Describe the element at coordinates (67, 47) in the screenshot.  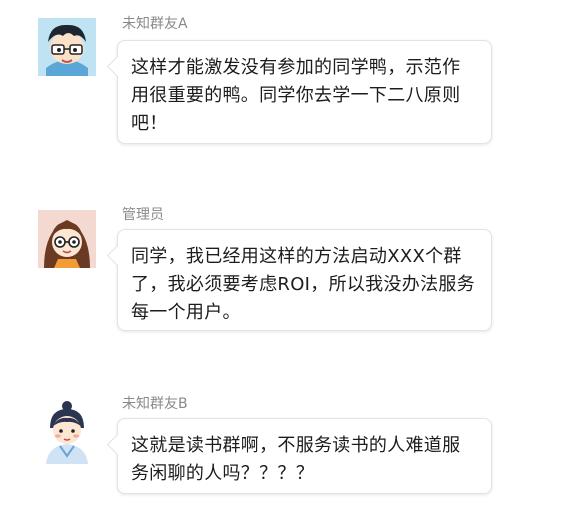
I see `boy-avatar-icon` at that location.